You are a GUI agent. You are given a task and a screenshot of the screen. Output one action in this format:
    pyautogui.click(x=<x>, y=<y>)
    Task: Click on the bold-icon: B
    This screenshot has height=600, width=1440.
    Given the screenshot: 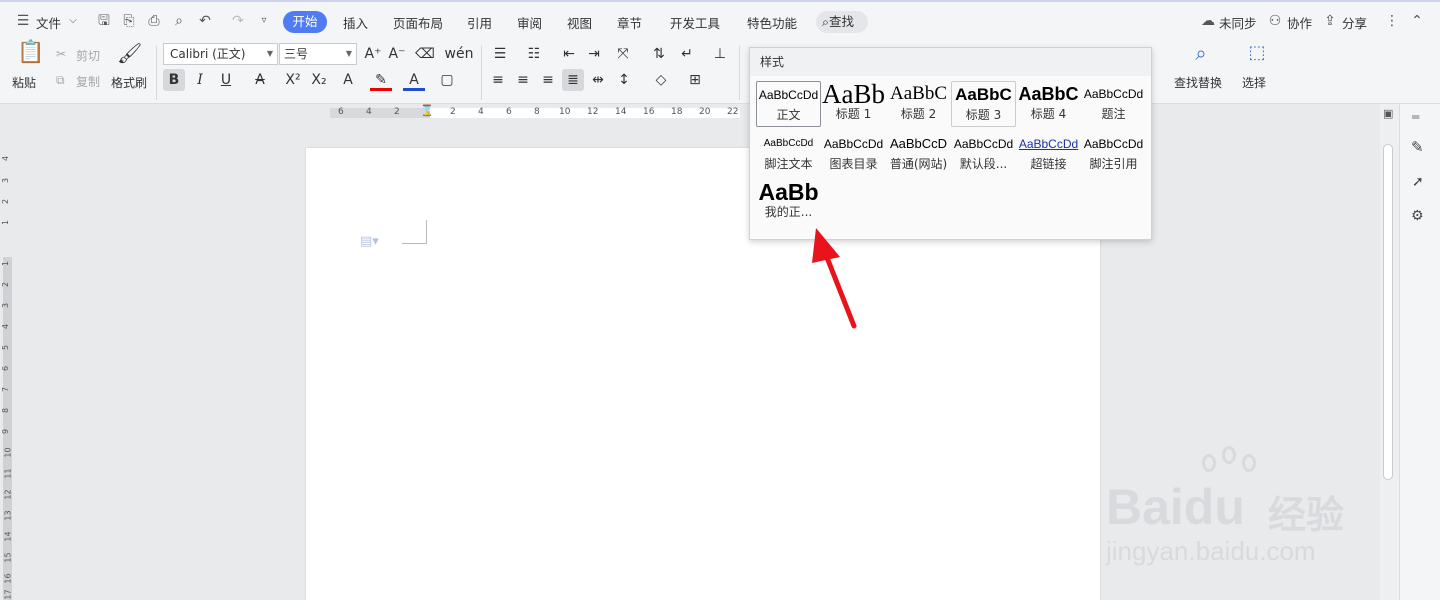 What is the action you would take?
    pyautogui.click(x=174, y=80)
    